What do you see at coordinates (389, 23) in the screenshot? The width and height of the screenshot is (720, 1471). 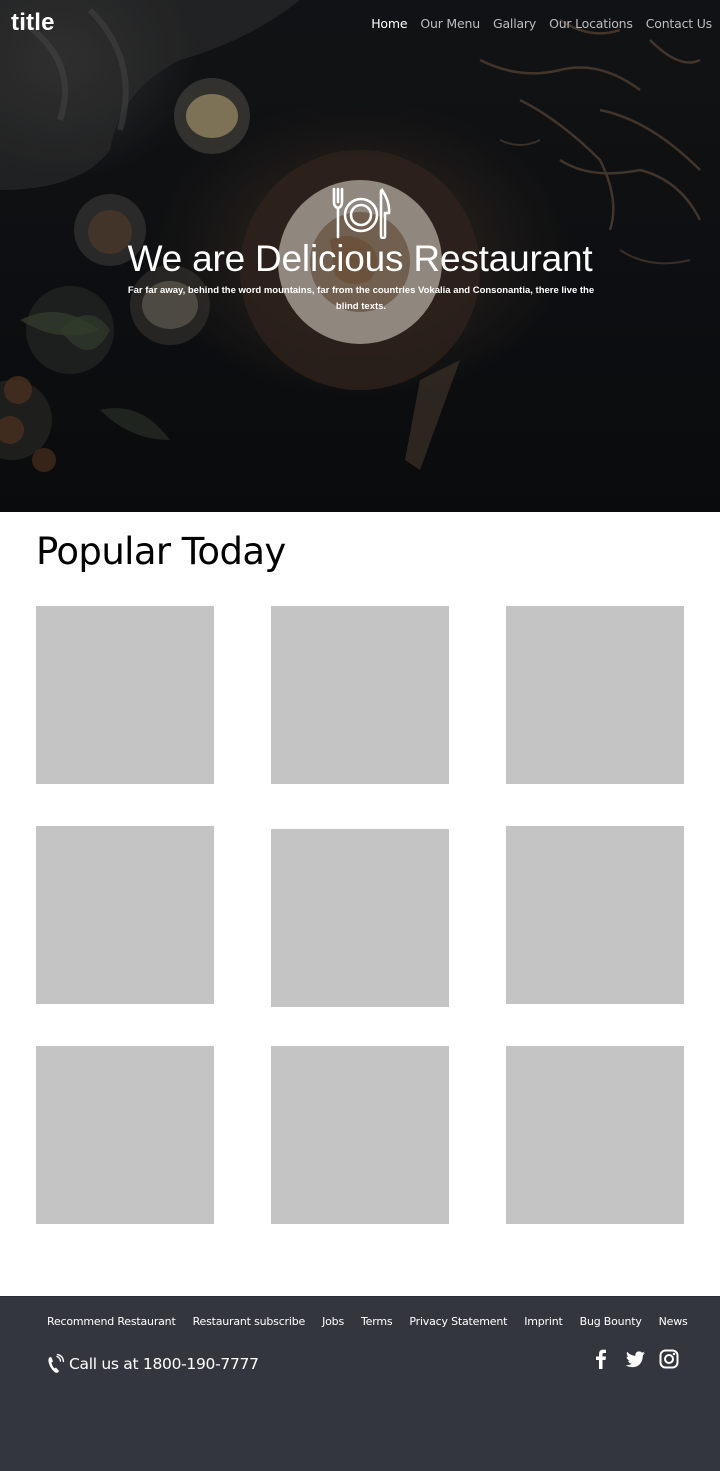 I see `nav-item-home: Home` at bounding box center [389, 23].